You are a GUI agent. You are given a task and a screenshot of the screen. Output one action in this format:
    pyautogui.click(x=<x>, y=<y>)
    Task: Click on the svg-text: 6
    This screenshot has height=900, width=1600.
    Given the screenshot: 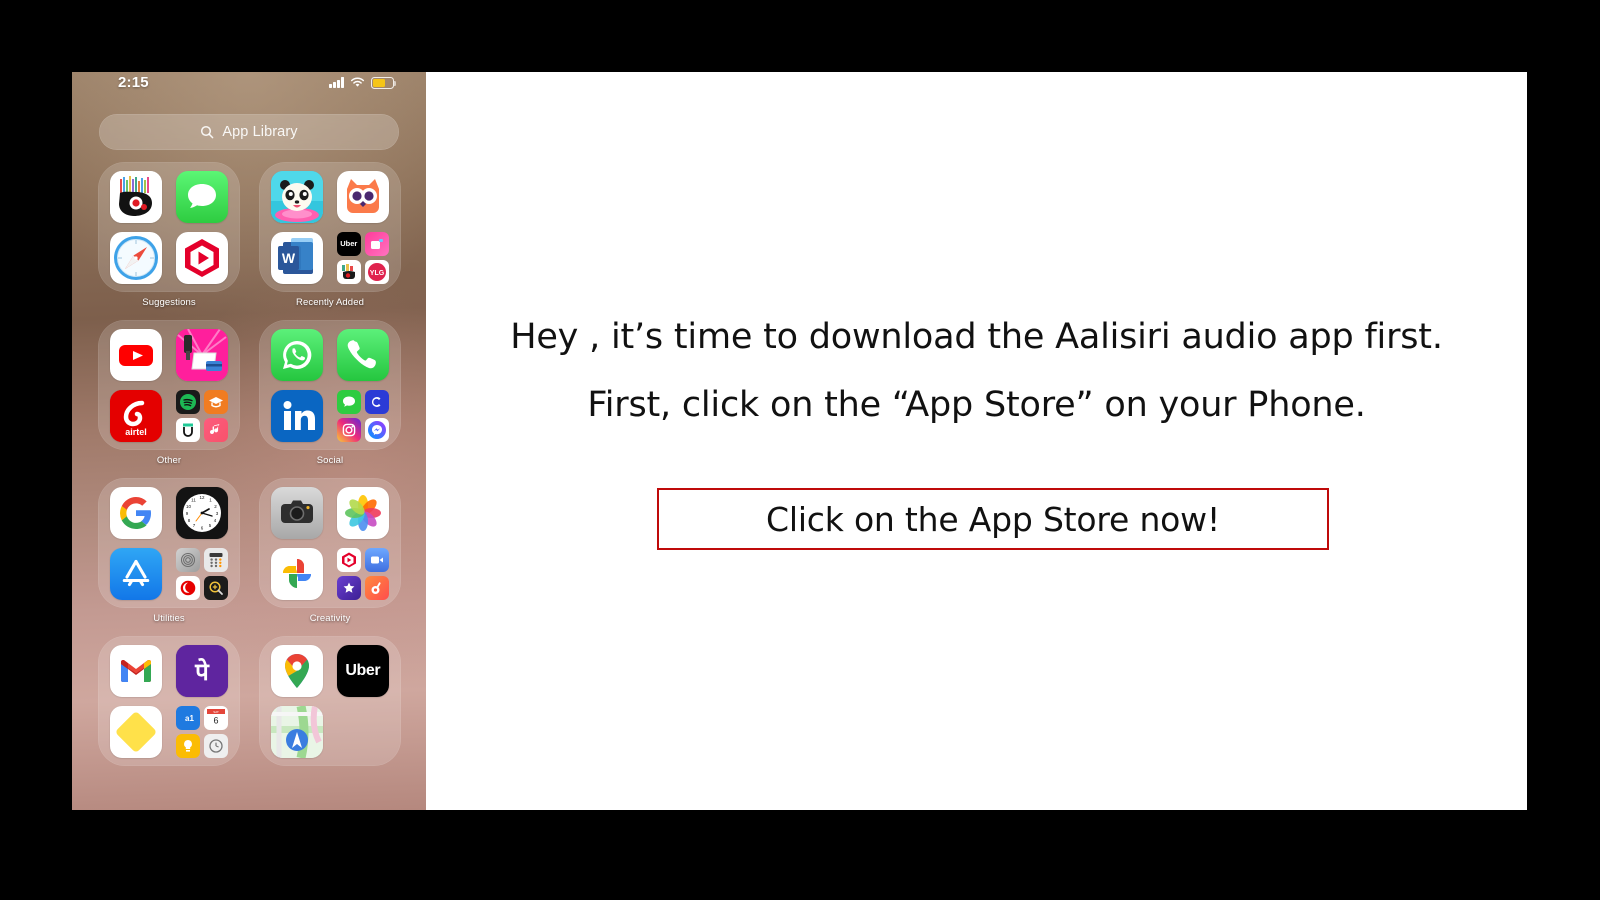 What is the action you would take?
    pyautogui.click(x=215, y=720)
    